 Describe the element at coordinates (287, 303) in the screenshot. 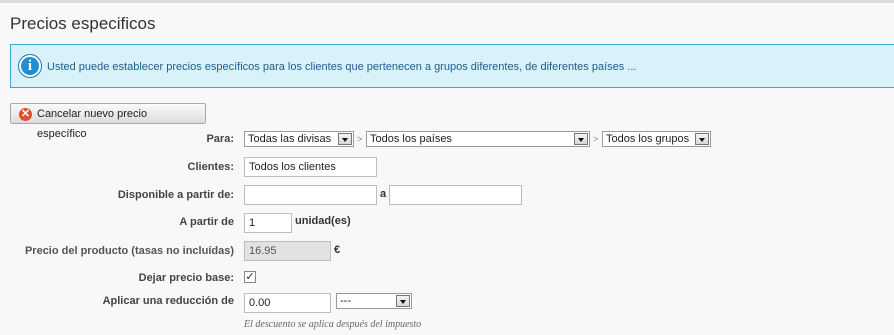

I see `reduction-field: 0.00` at that location.